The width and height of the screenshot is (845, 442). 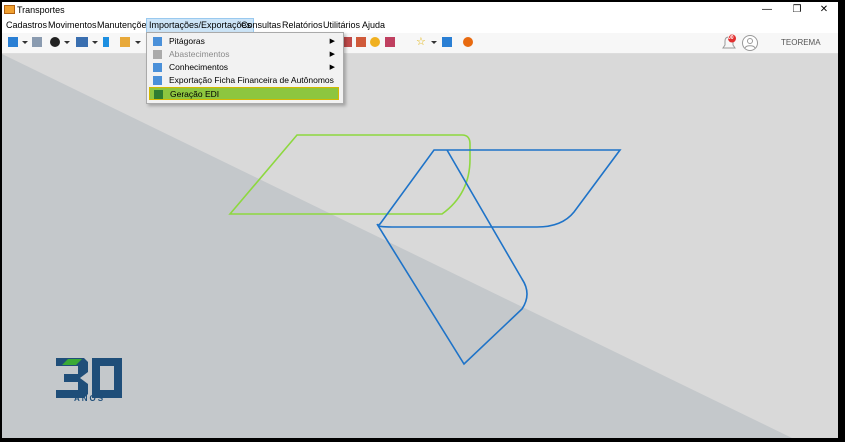 I want to click on menu-item-conhecimentos: Conhecimentos ▶, so click(x=244, y=67).